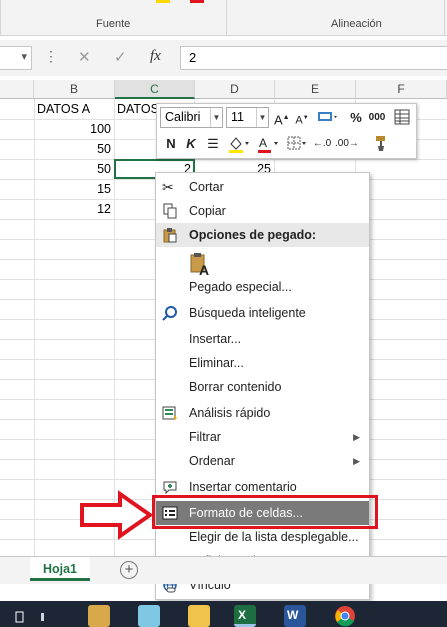 Image resolution: width=447 pixels, height=627 pixels. I want to click on menu-item-busqueda-inteligente: Búsqueda inteligente, so click(262, 313).